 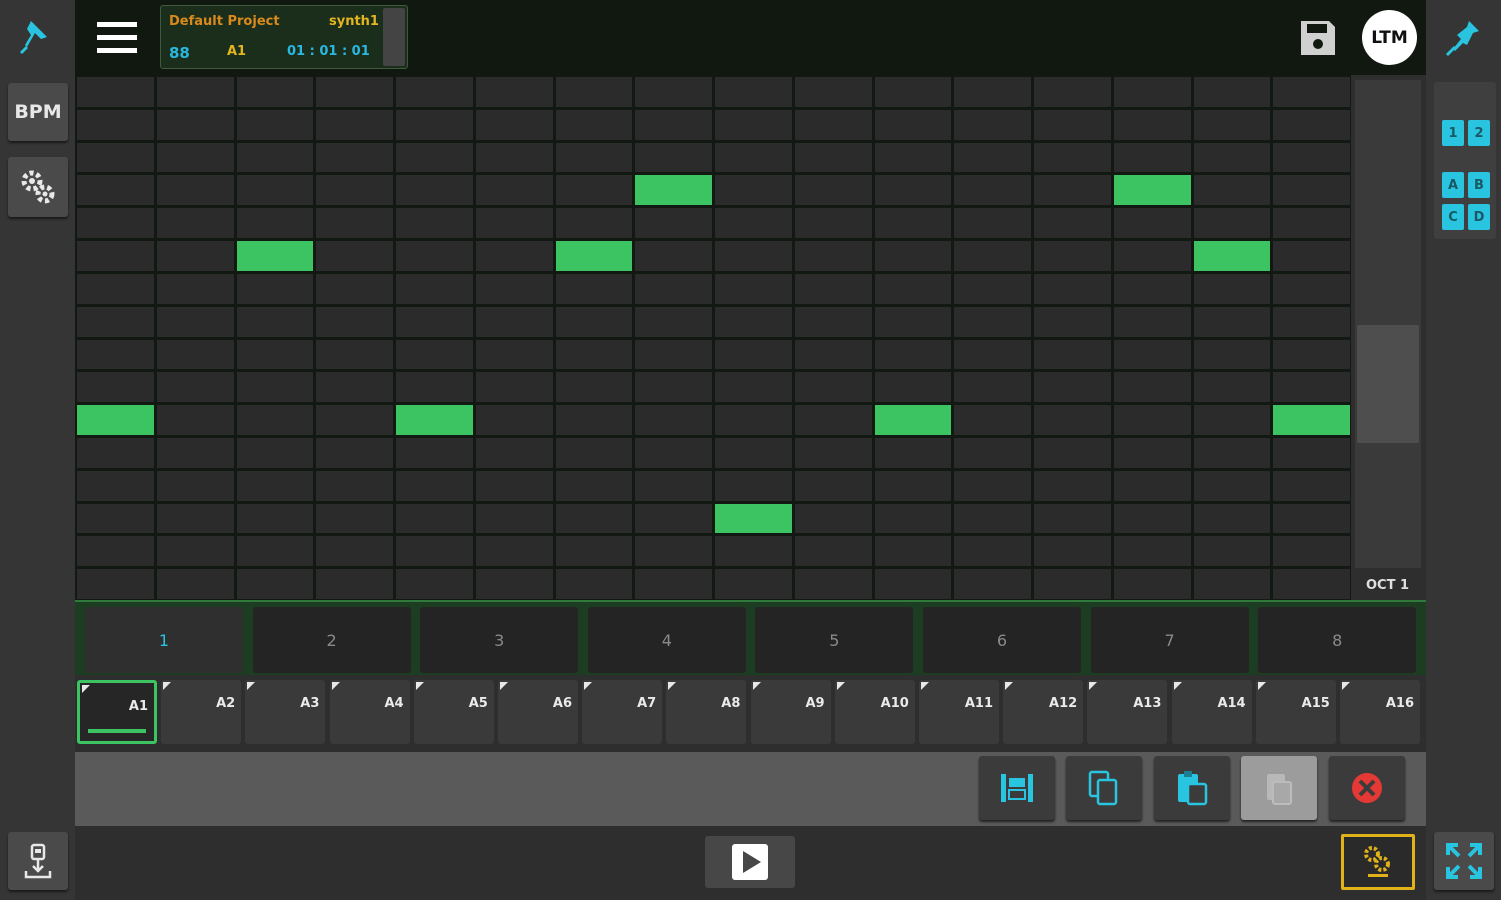 What do you see at coordinates (750, 862) in the screenshot?
I see `play-button` at bounding box center [750, 862].